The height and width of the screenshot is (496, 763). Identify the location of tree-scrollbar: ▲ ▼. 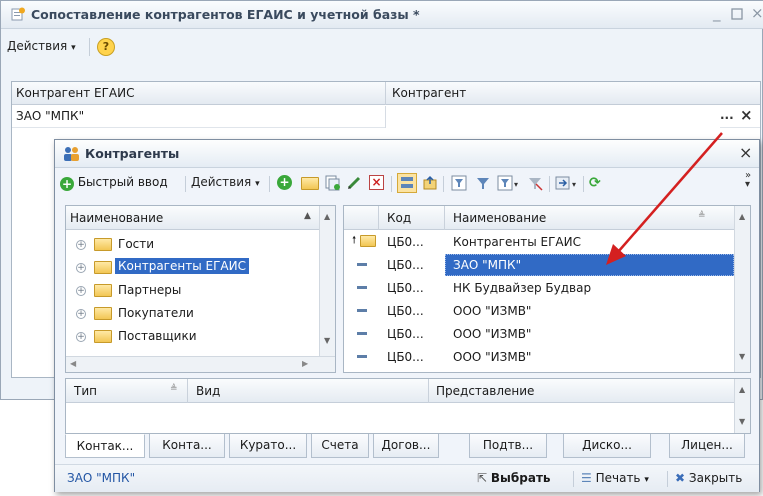
(327, 281).